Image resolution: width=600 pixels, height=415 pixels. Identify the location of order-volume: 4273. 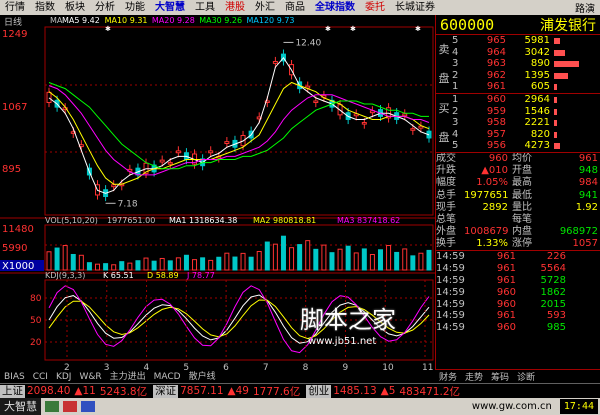
(537, 146).